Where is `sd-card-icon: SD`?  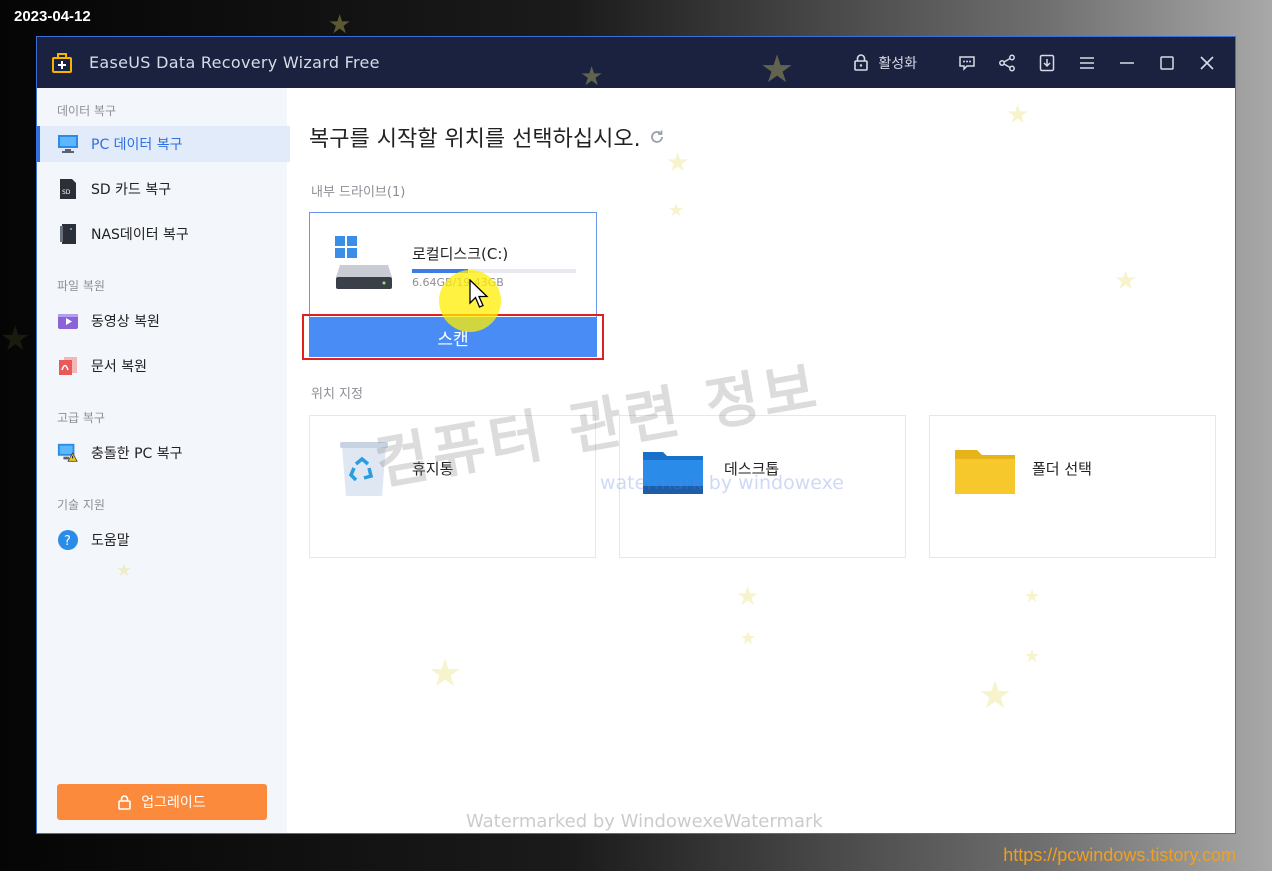
sd-card-icon: SD is located at coordinates (68, 189).